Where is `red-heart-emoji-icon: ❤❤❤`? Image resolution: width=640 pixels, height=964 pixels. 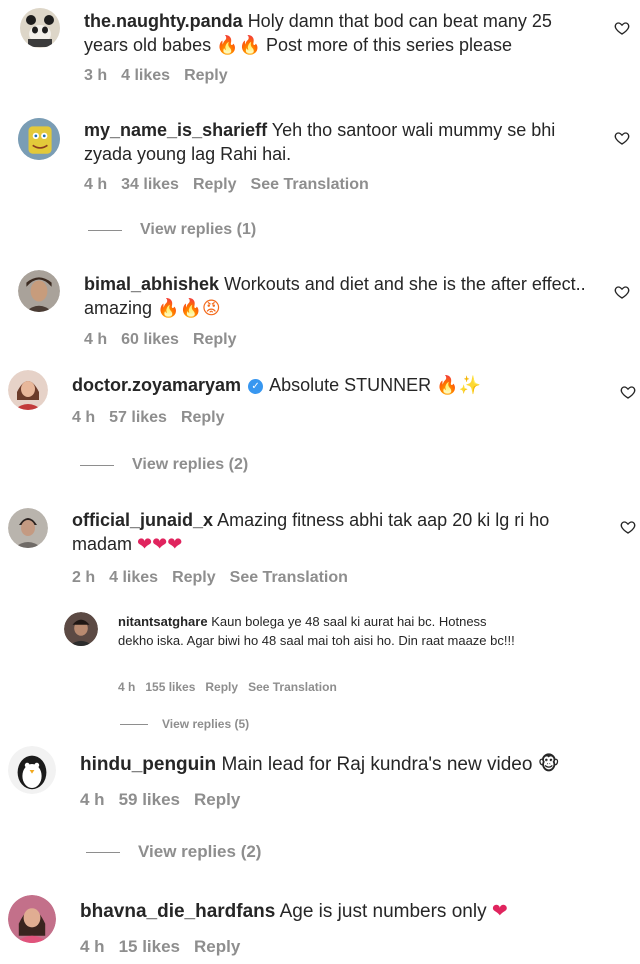
red-heart-emoji-icon: ❤❤❤ is located at coordinates (160, 544).